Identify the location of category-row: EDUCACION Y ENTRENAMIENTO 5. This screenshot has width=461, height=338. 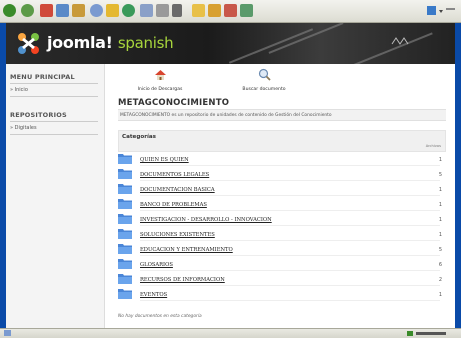
(282, 249).